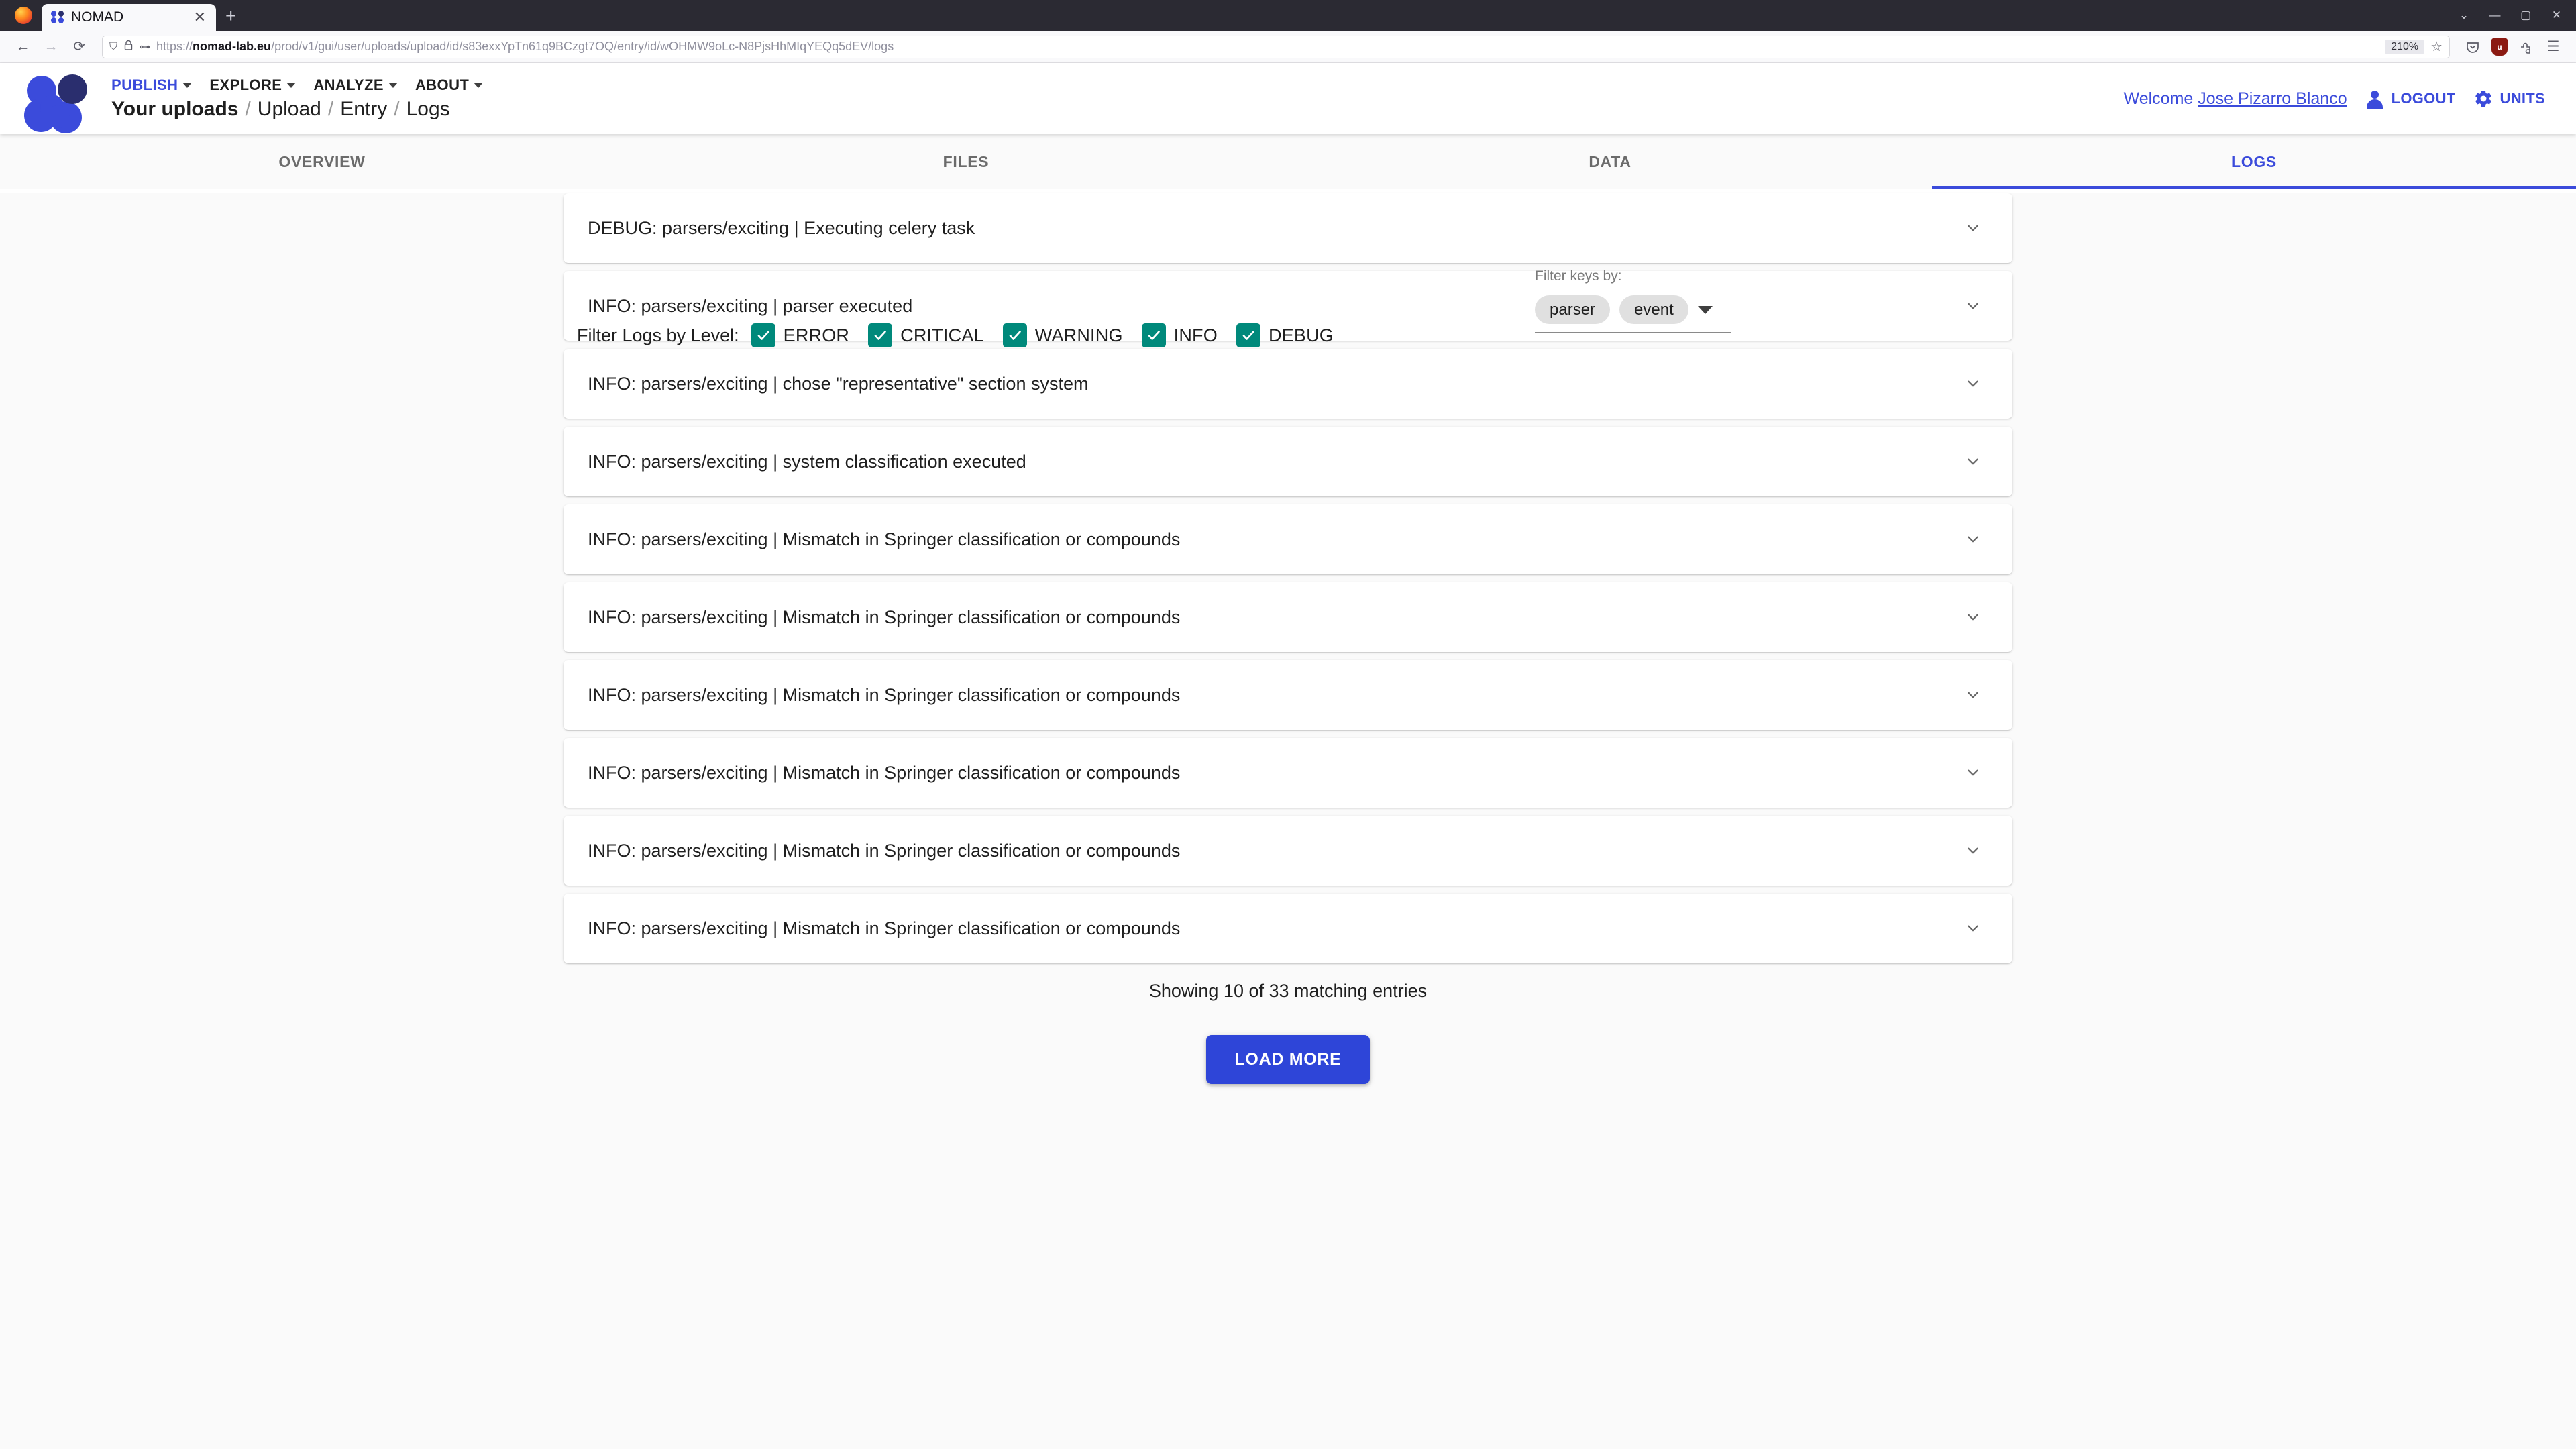 The image size is (2576, 1449). Describe the element at coordinates (1288, 991) in the screenshot. I see `showing-count-text: Showing 10 of 33 matching entries` at that location.